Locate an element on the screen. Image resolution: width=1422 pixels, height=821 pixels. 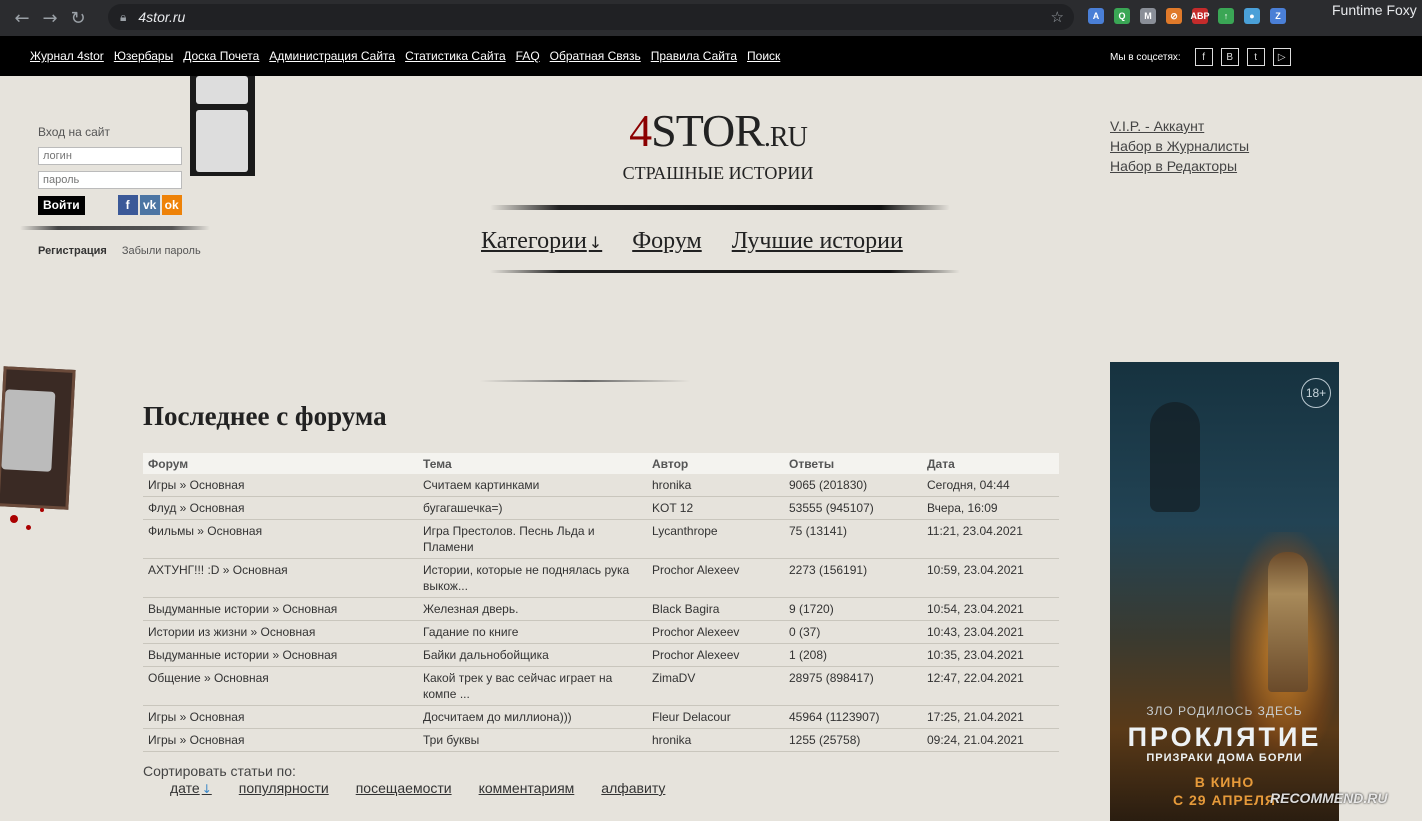
profile-name: Funtime Foxy is located at coordinates (1374, 10).